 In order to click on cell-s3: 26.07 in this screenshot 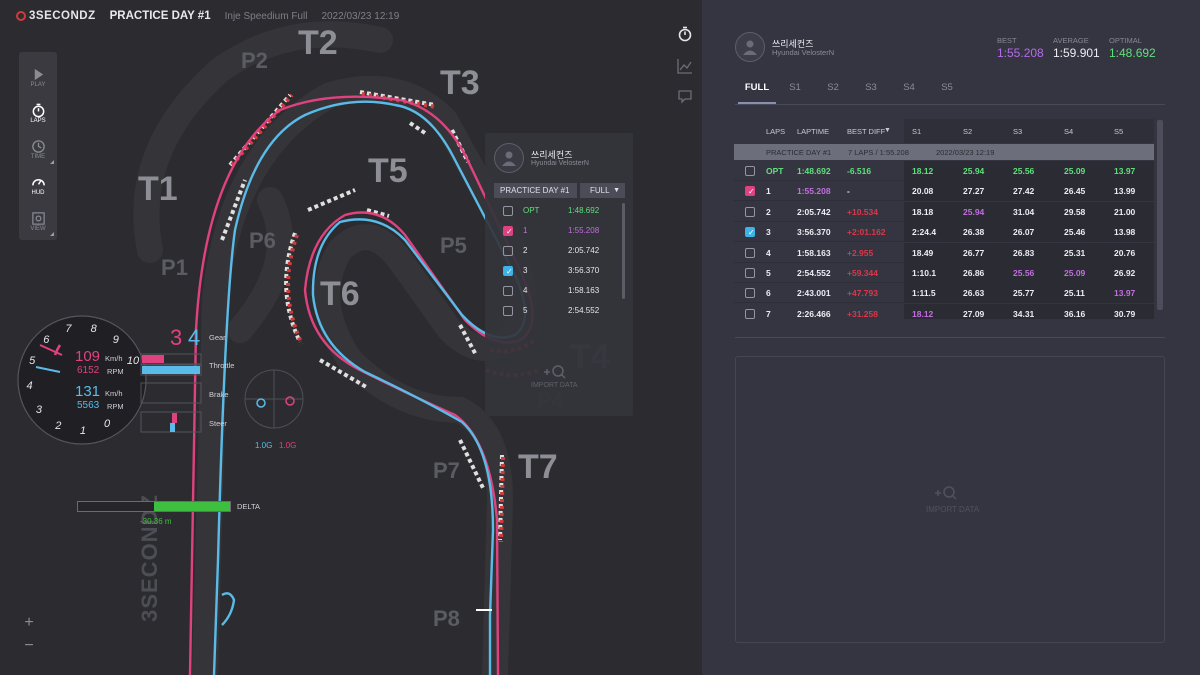, I will do `click(1024, 232)`.